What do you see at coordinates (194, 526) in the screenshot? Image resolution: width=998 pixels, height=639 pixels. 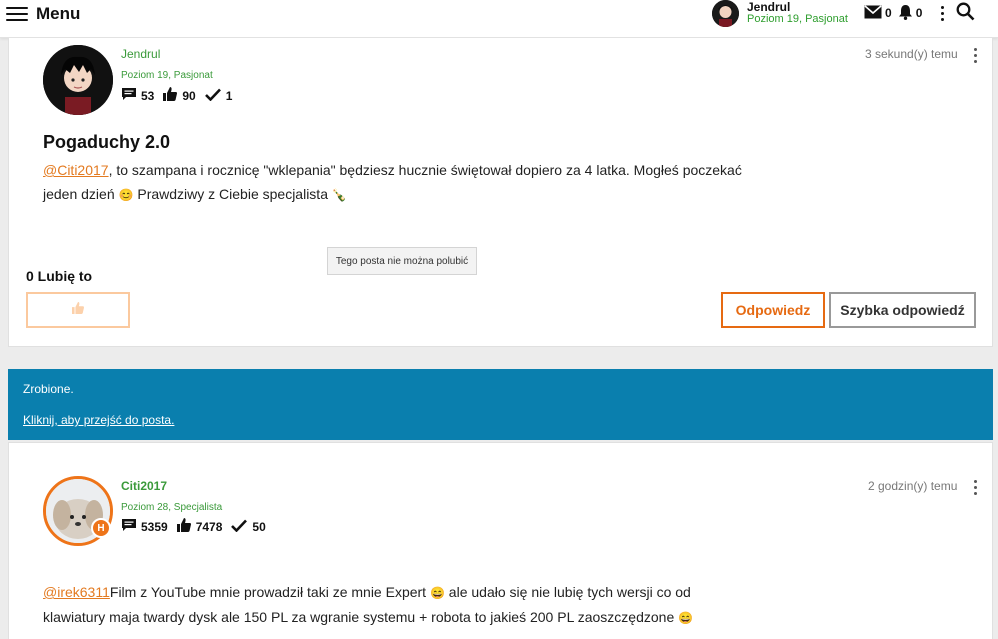 I see `author-stats: 5359 7478 50` at bounding box center [194, 526].